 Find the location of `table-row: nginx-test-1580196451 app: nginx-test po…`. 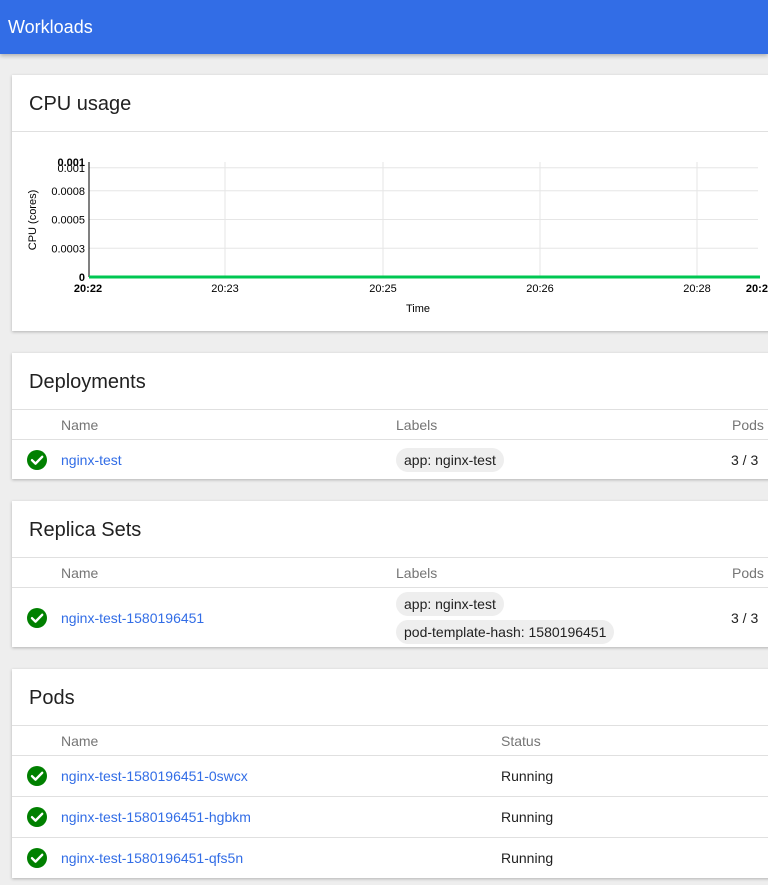

table-row: nginx-test-1580196451 app: nginx-test po… is located at coordinates (390, 618).